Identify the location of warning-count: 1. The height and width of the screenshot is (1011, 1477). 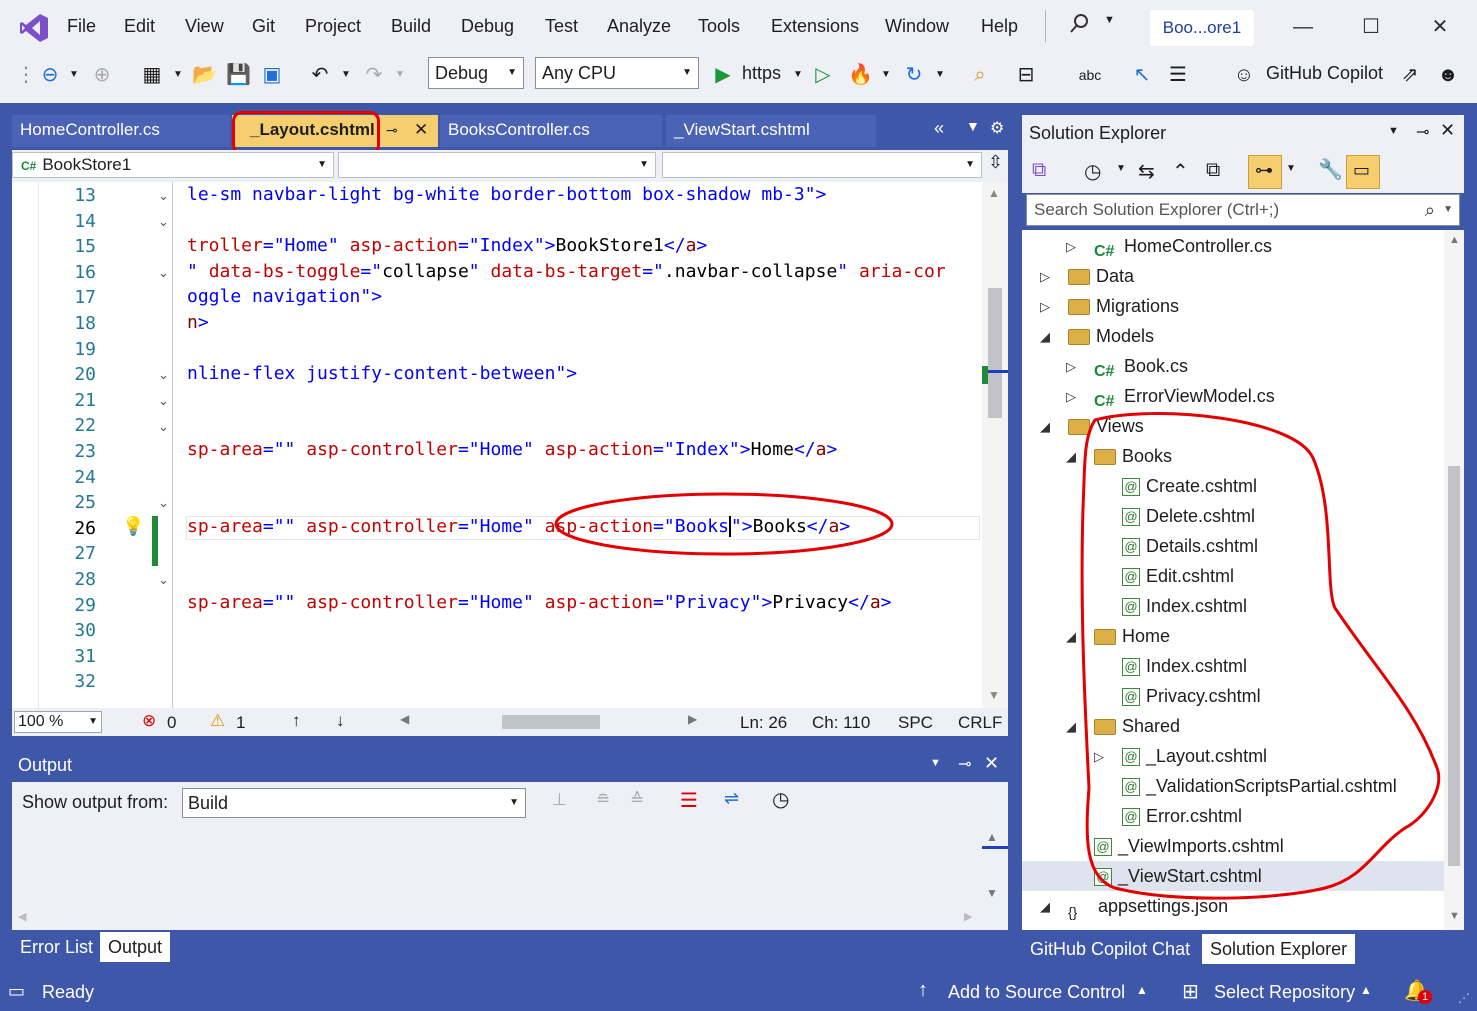
(240, 723).